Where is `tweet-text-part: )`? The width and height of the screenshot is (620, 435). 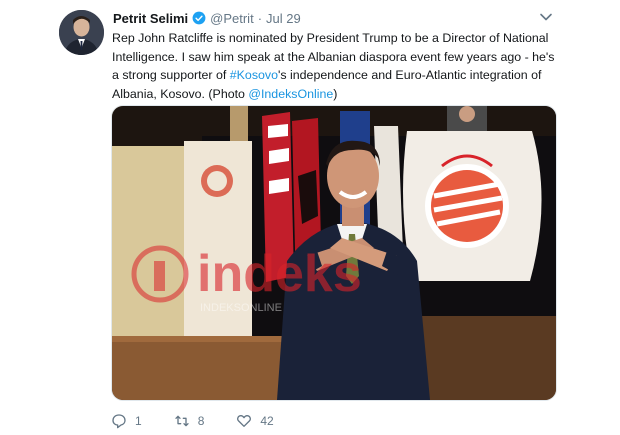
tweet-text-part: ) is located at coordinates (335, 93).